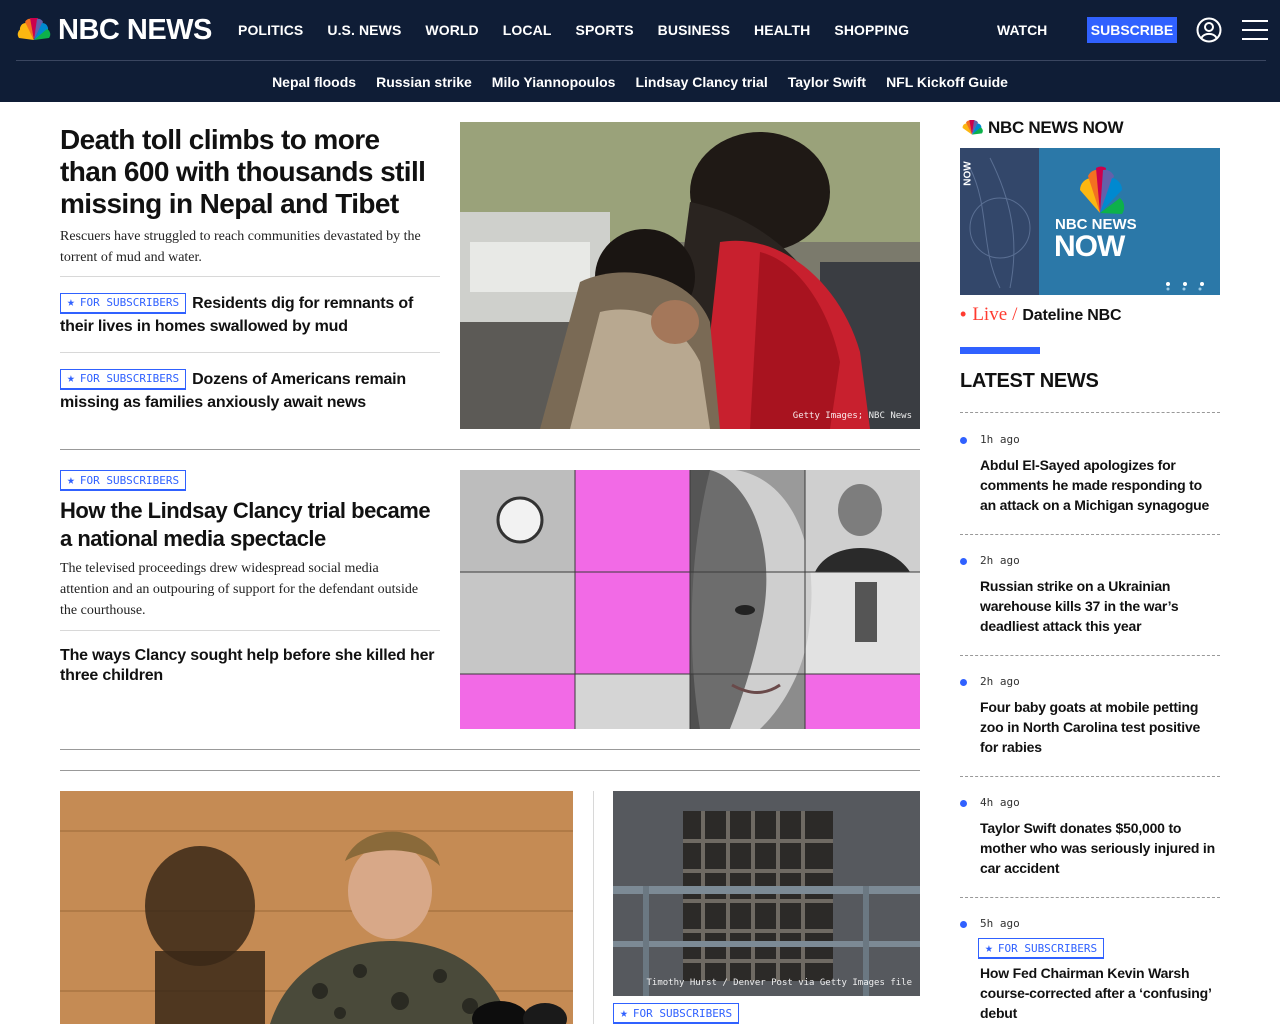  What do you see at coordinates (1000, 350) in the screenshot?
I see `section-accent-bar` at bounding box center [1000, 350].